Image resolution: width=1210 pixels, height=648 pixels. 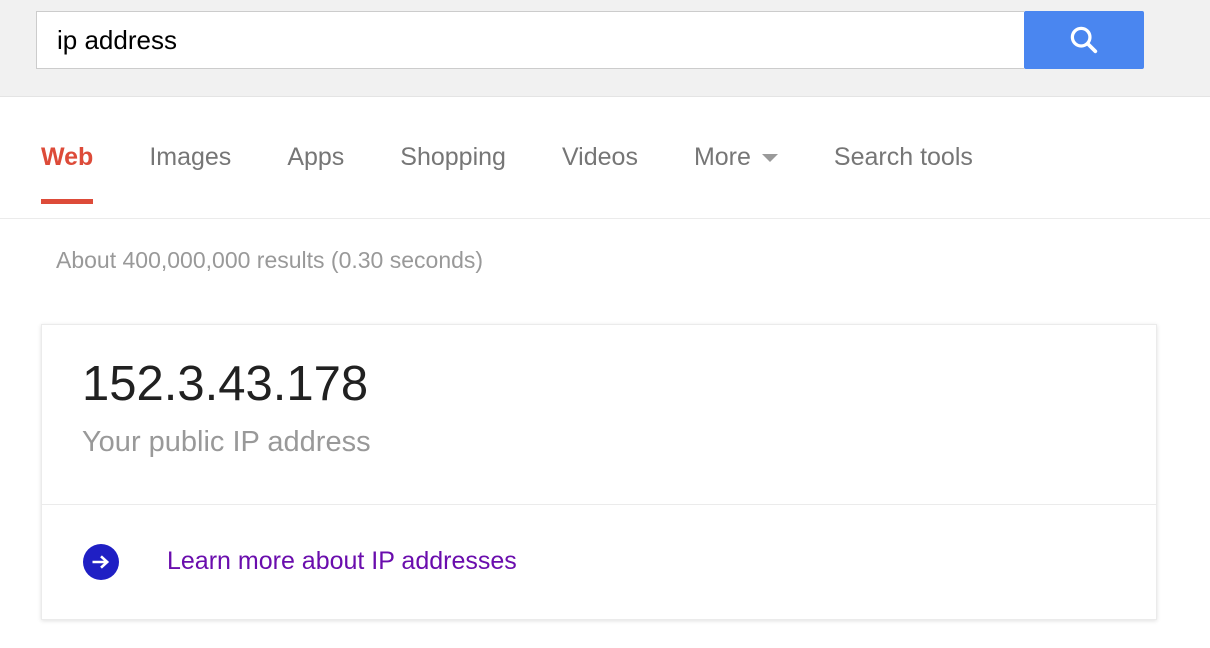 I want to click on circle-arrow-right-icon, so click(x=101, y=561).